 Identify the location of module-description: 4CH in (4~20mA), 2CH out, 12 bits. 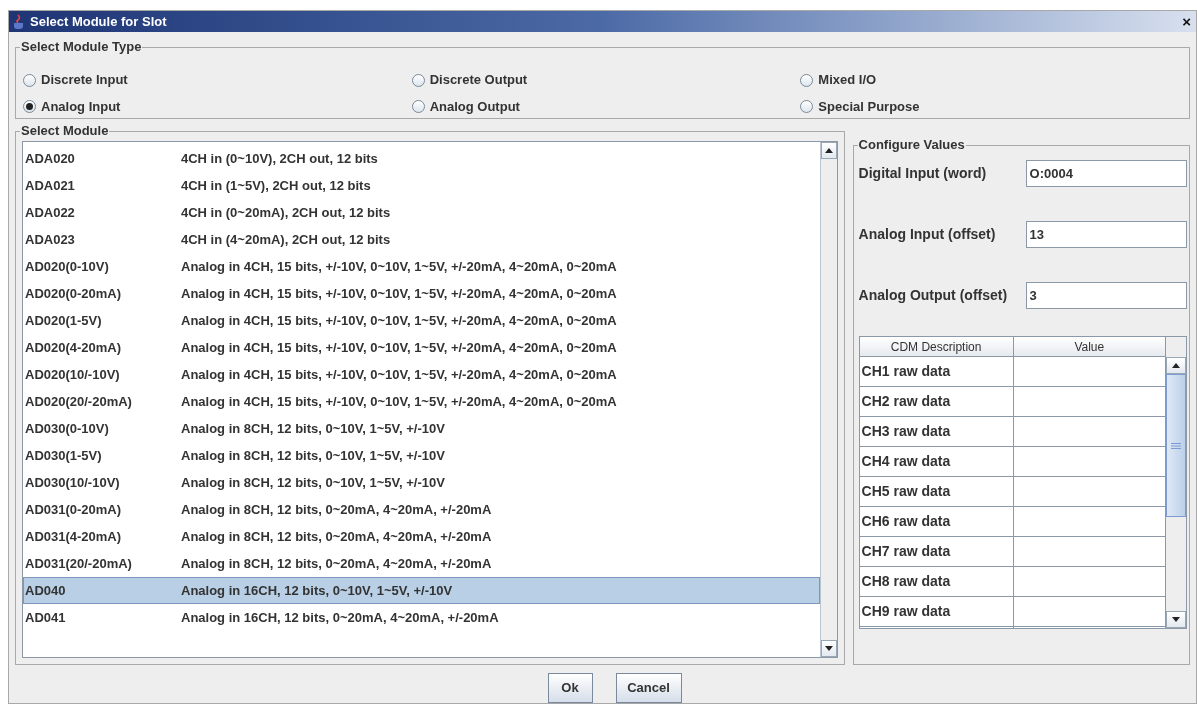
(286, 239).